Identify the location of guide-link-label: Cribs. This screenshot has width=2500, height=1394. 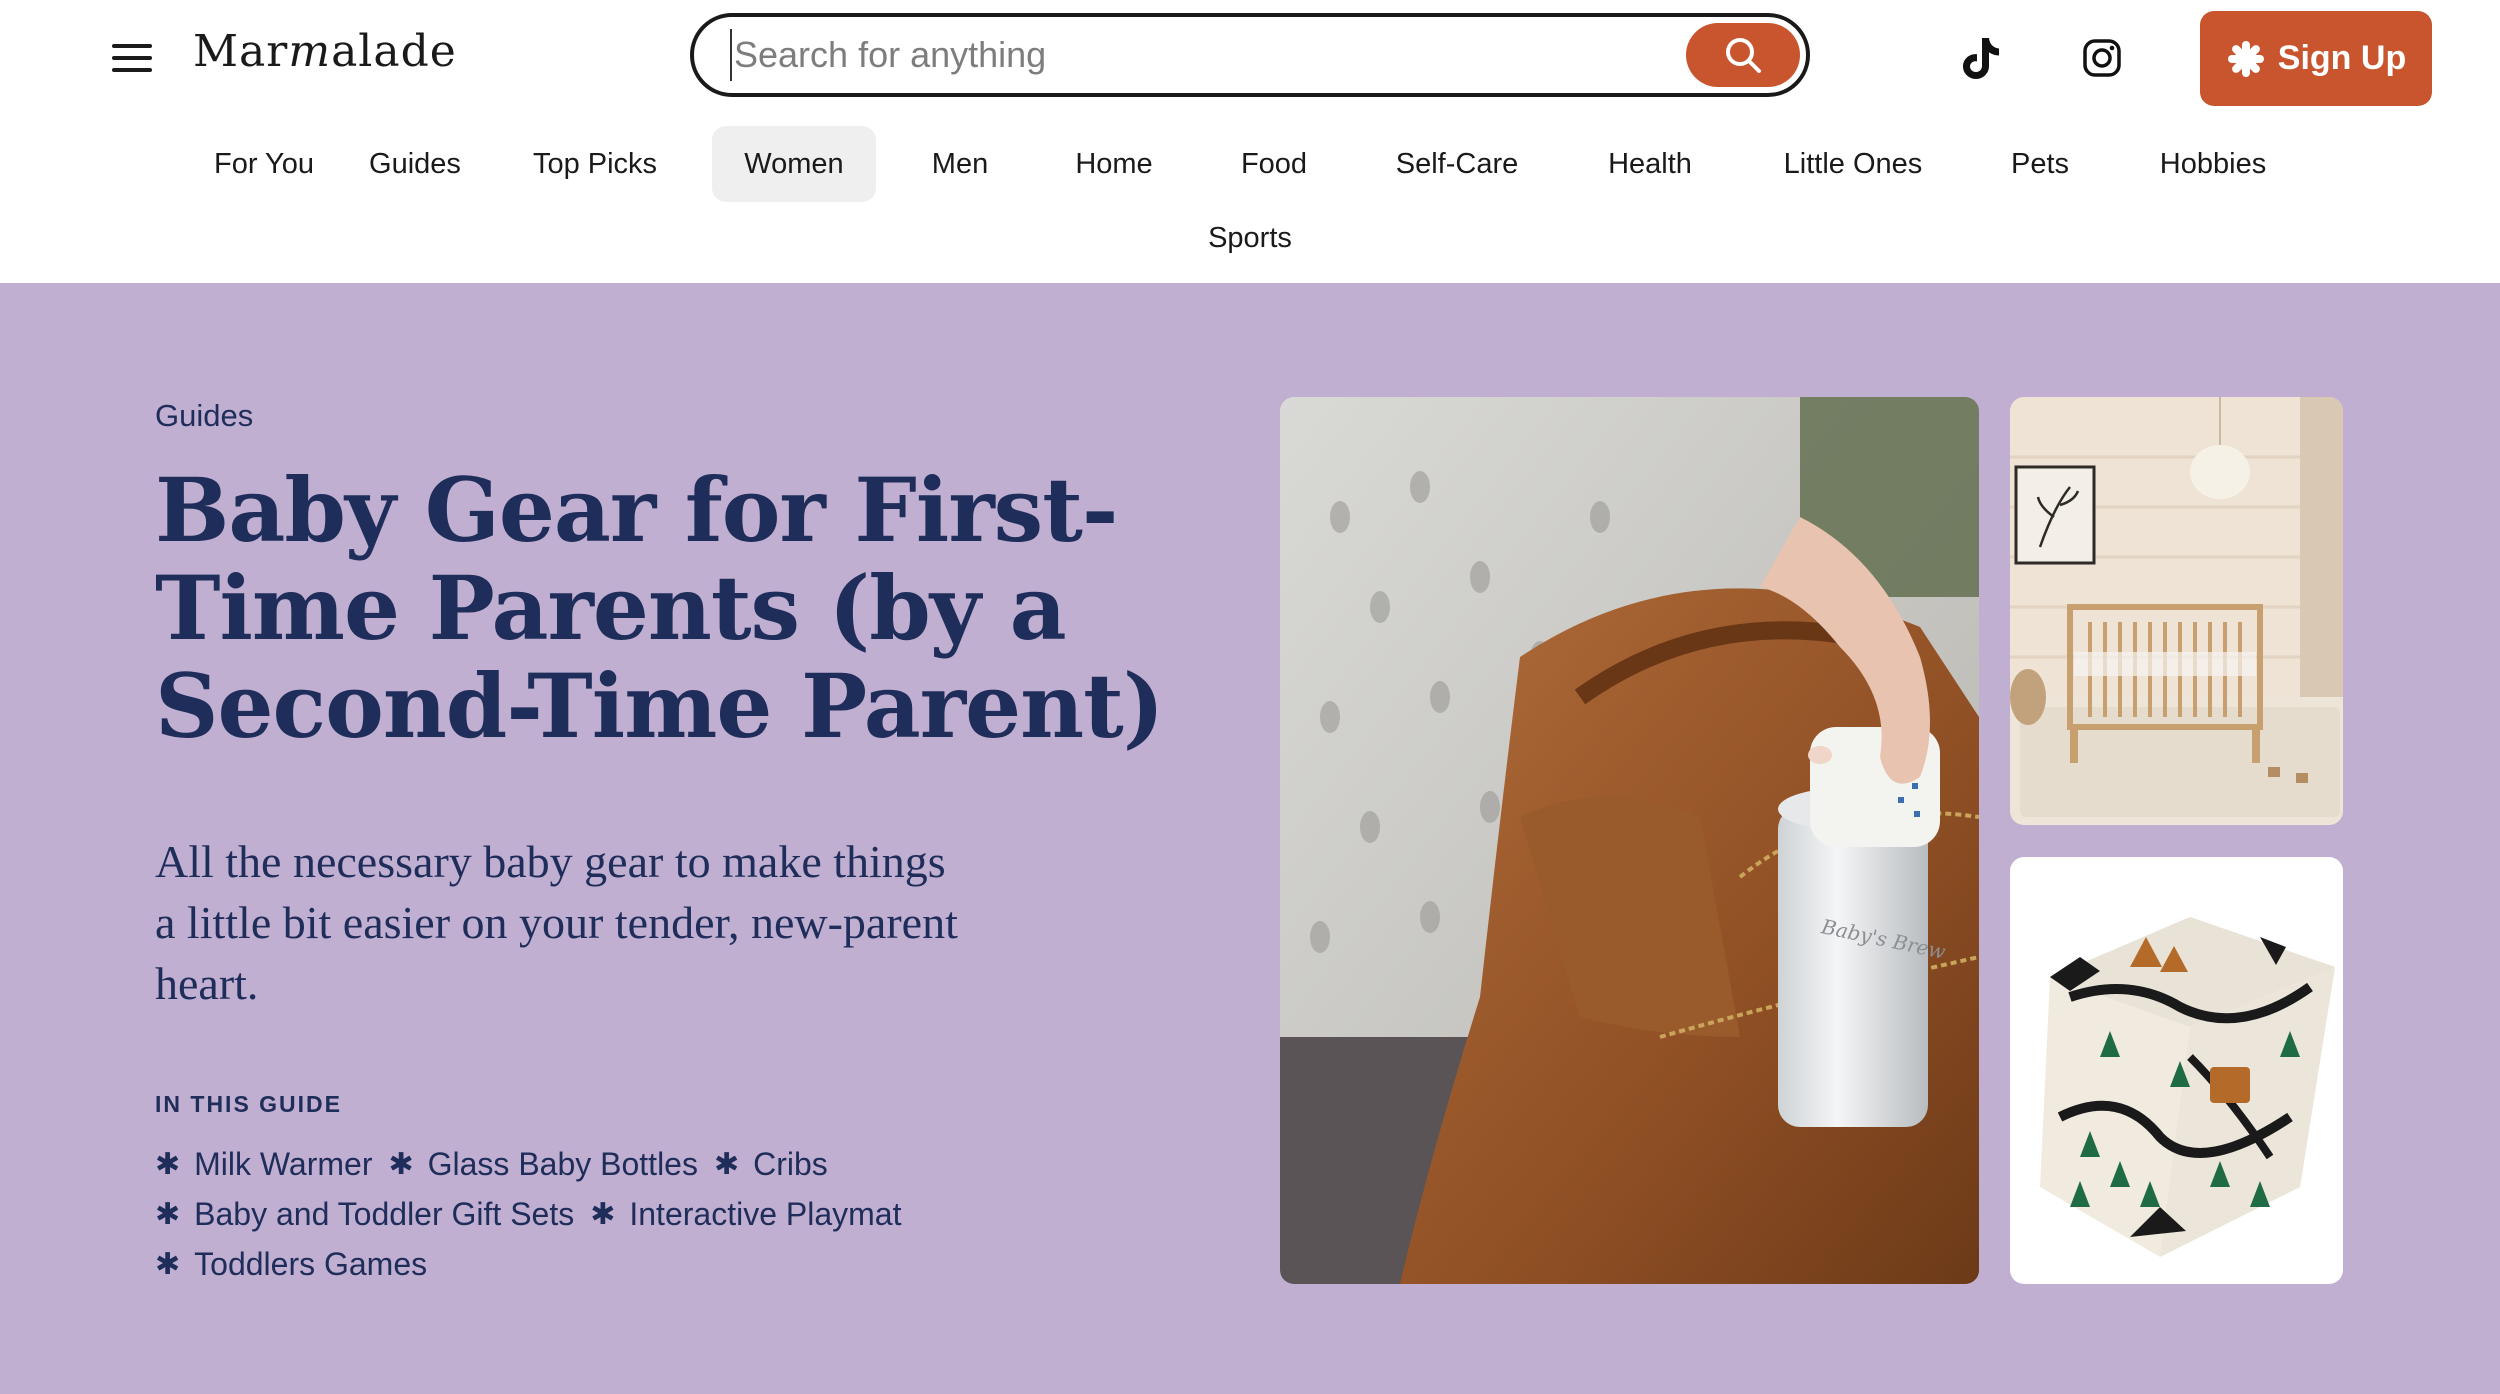
(790, 1163).